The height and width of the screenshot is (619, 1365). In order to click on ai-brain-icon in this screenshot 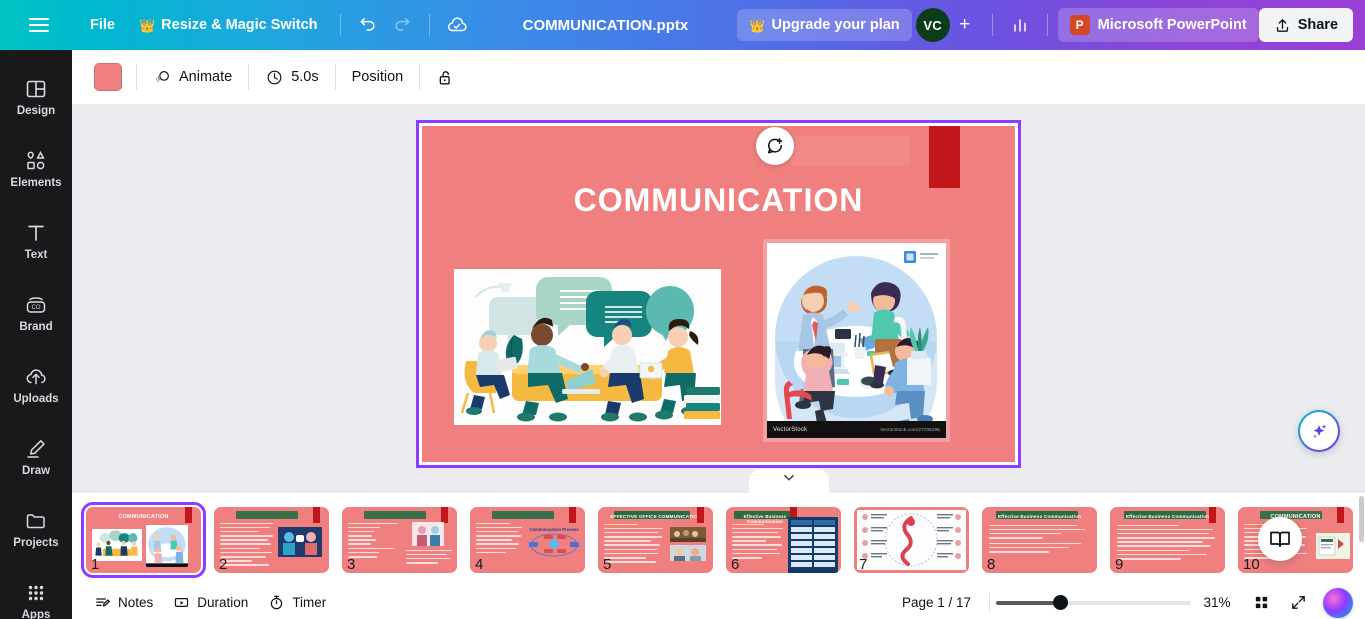, I will do `click(1338, 602)`.